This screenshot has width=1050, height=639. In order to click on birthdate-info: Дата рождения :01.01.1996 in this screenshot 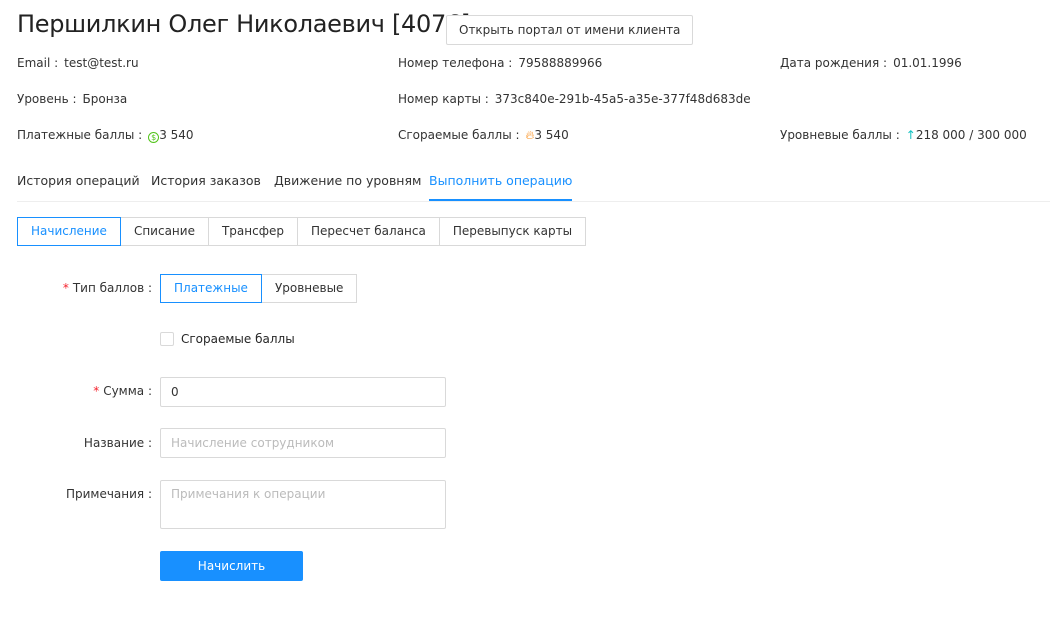, I will do `click(871, 63)`.